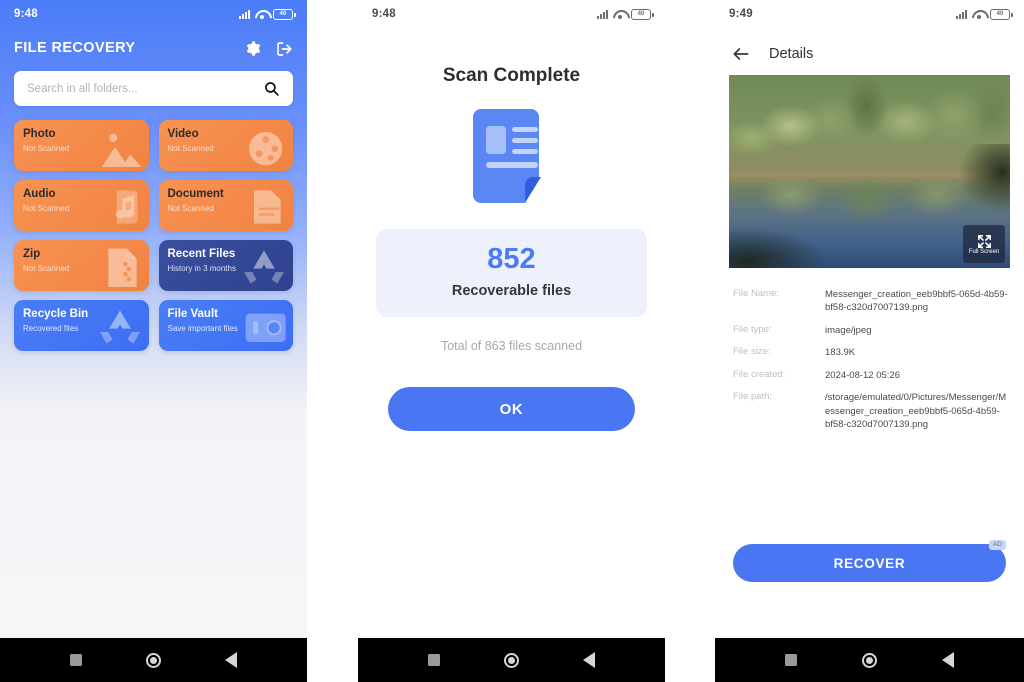 The image size is (1024, 682). What do you see at coordinates (32, 254) in the screenshot?
I see `tile-title: Zip` at bounding box center [32, 254].